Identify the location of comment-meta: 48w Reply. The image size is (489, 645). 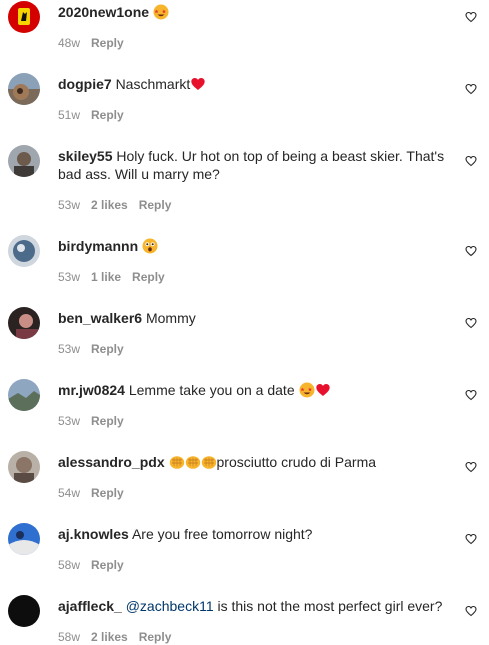
(96, 43).